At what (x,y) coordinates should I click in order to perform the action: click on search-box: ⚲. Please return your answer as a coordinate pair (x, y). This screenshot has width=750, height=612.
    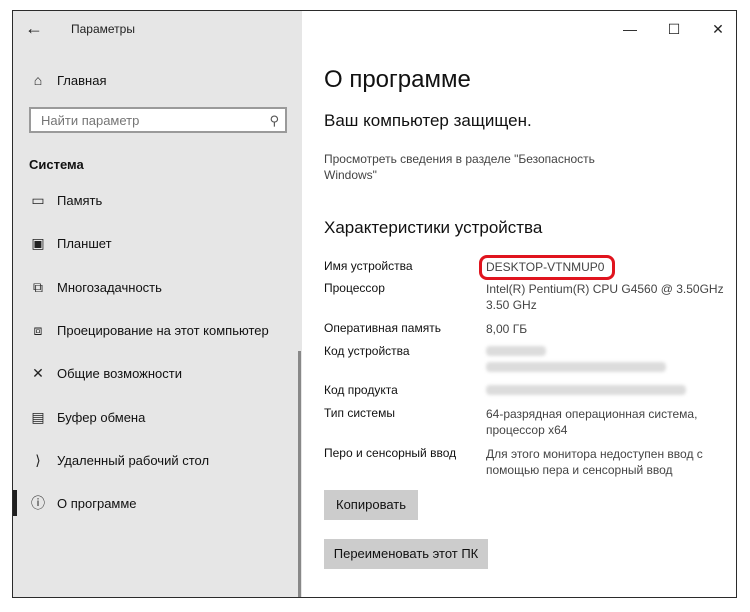
    Looking at the image, I should click on (158, 120).